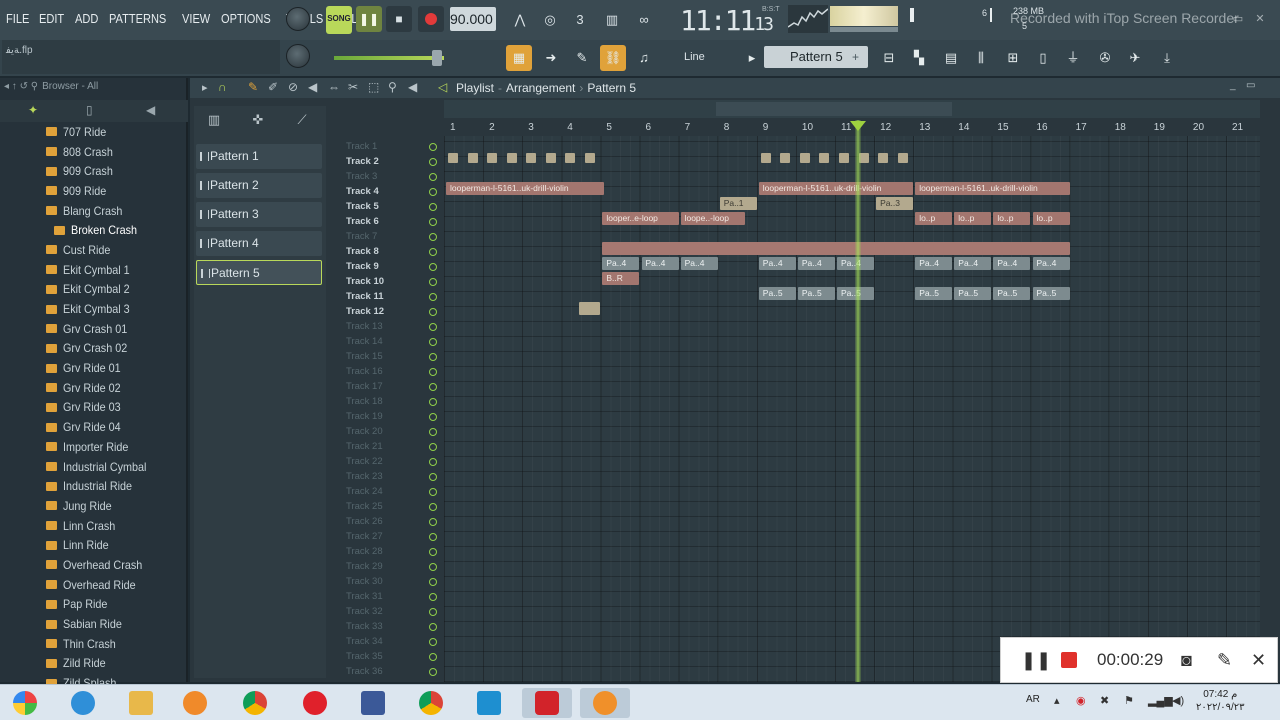 This screenshot has height=720, width=1280. What do you see at coordinates (580, 20) in the screenshot?
I see `countdown-icon: 3` at bounding box center [580, 20].